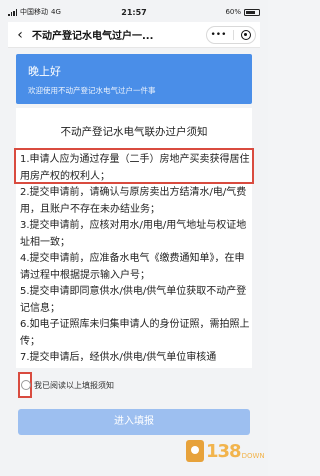  Describe the element at coordinates (44, 71) in the screenshot. I see `greeting-text: 晚上好` at that location.